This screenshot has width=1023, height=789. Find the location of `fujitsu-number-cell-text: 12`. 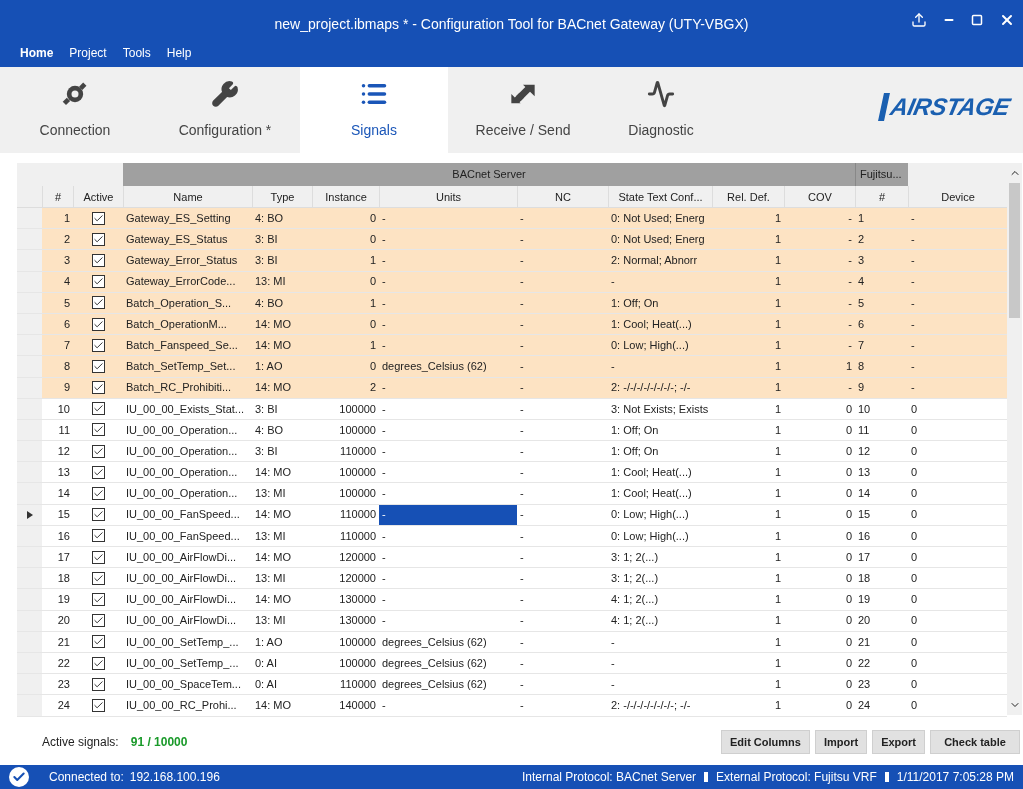

fujitsu-number-cell-text: 12 is located at coordinates (864, 451).